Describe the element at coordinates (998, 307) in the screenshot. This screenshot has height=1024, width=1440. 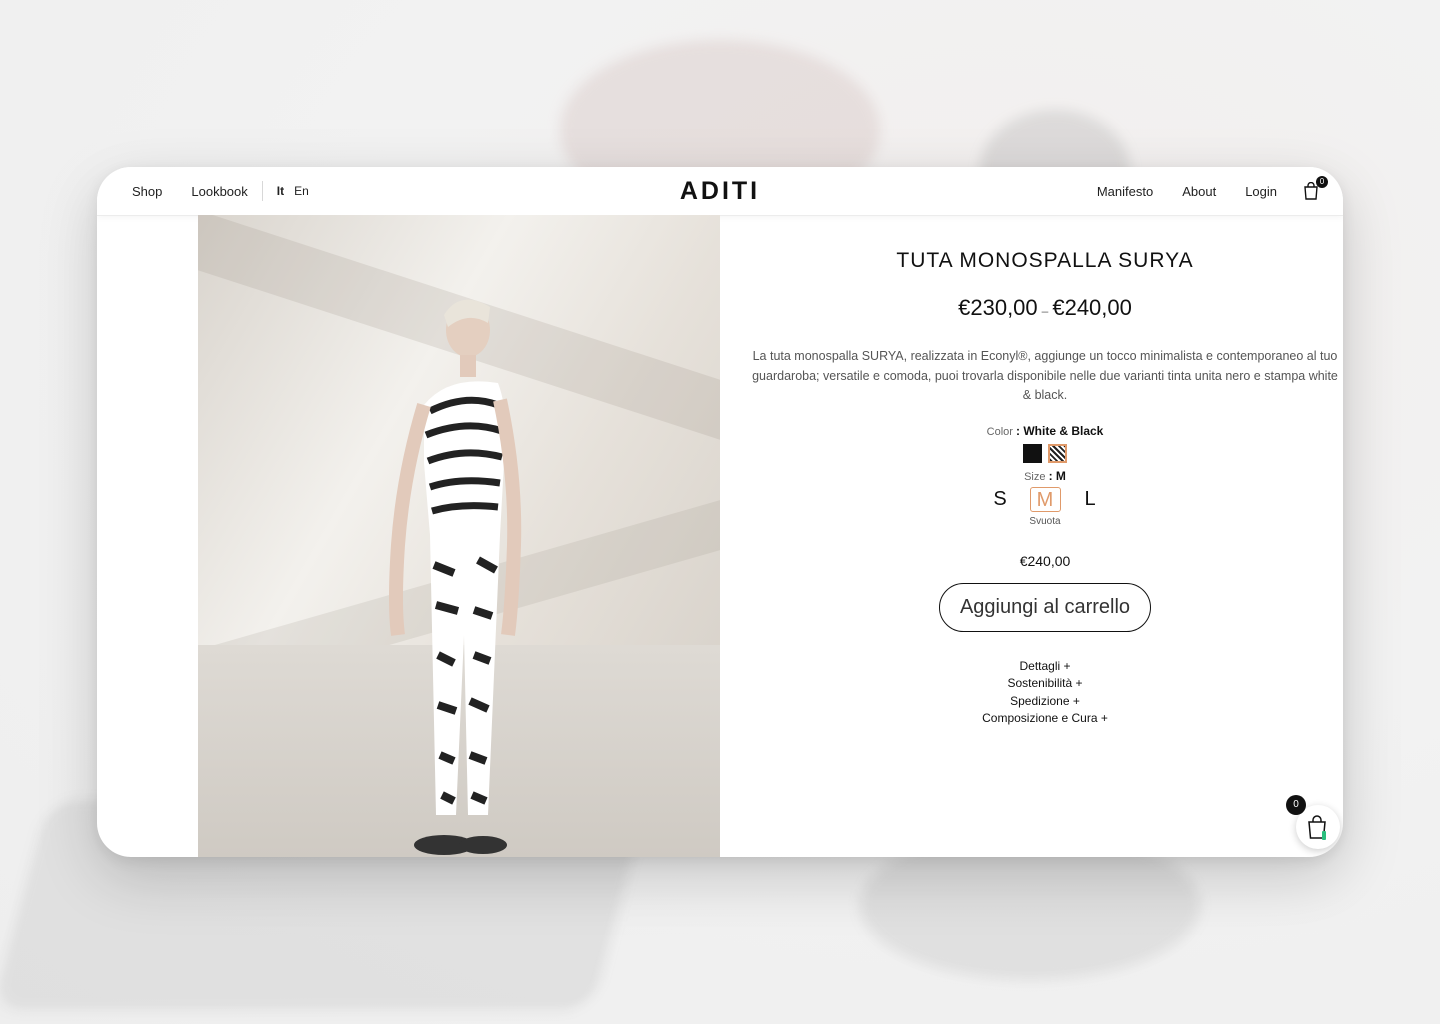
I see `price-min: €230,00` at that location.